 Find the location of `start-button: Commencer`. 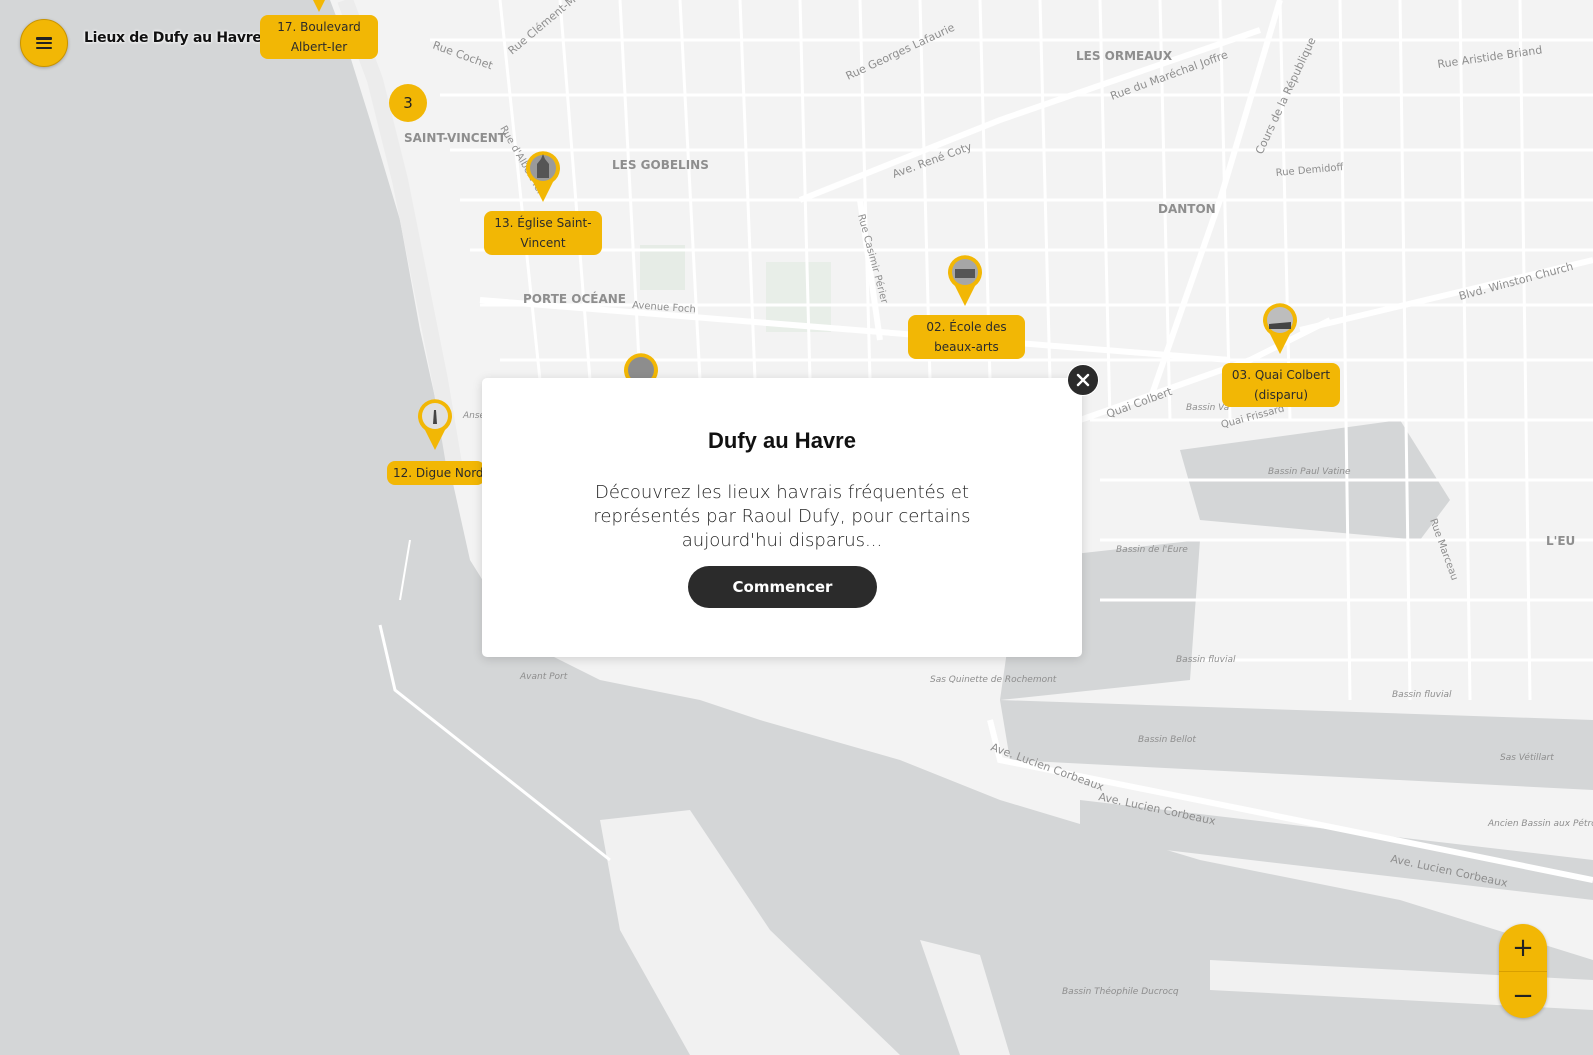

start-button: Commencer is located at coordinates (782, 587).